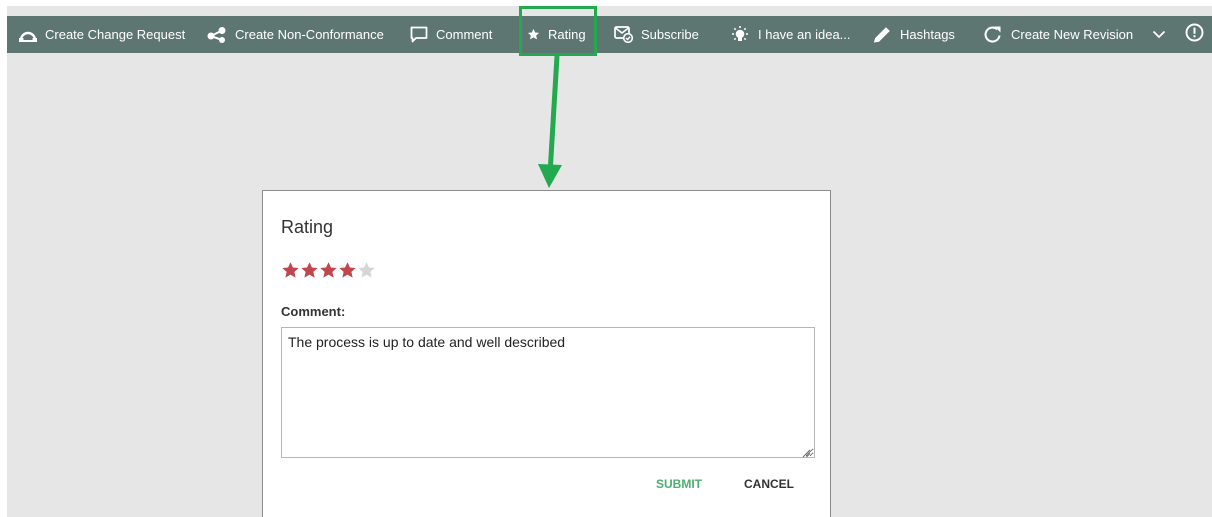  I want to click on submit-button: SUBMIT, so click(679, 484).